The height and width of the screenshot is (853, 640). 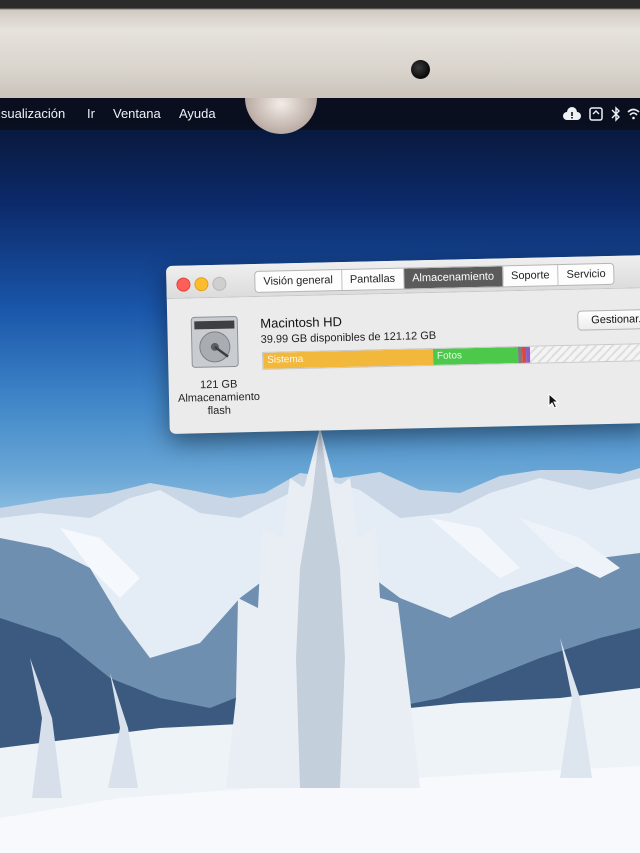 I want to click on volume-name: Macintosh HD, so click(x=301, y=322).